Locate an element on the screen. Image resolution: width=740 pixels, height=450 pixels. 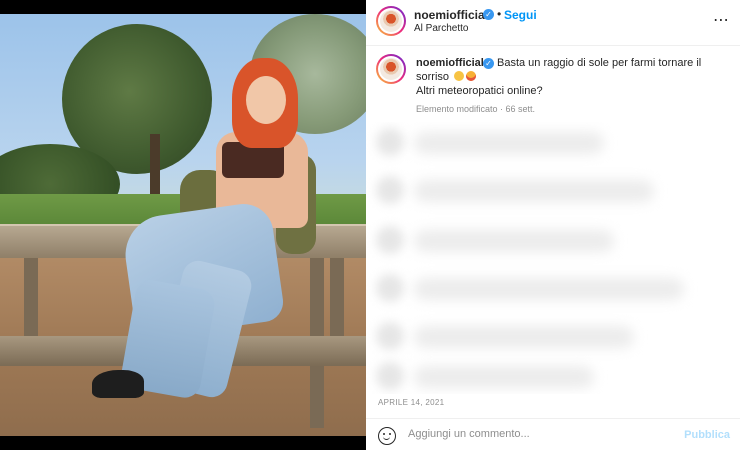
smile-mouth is located at coordinates (386, 438).